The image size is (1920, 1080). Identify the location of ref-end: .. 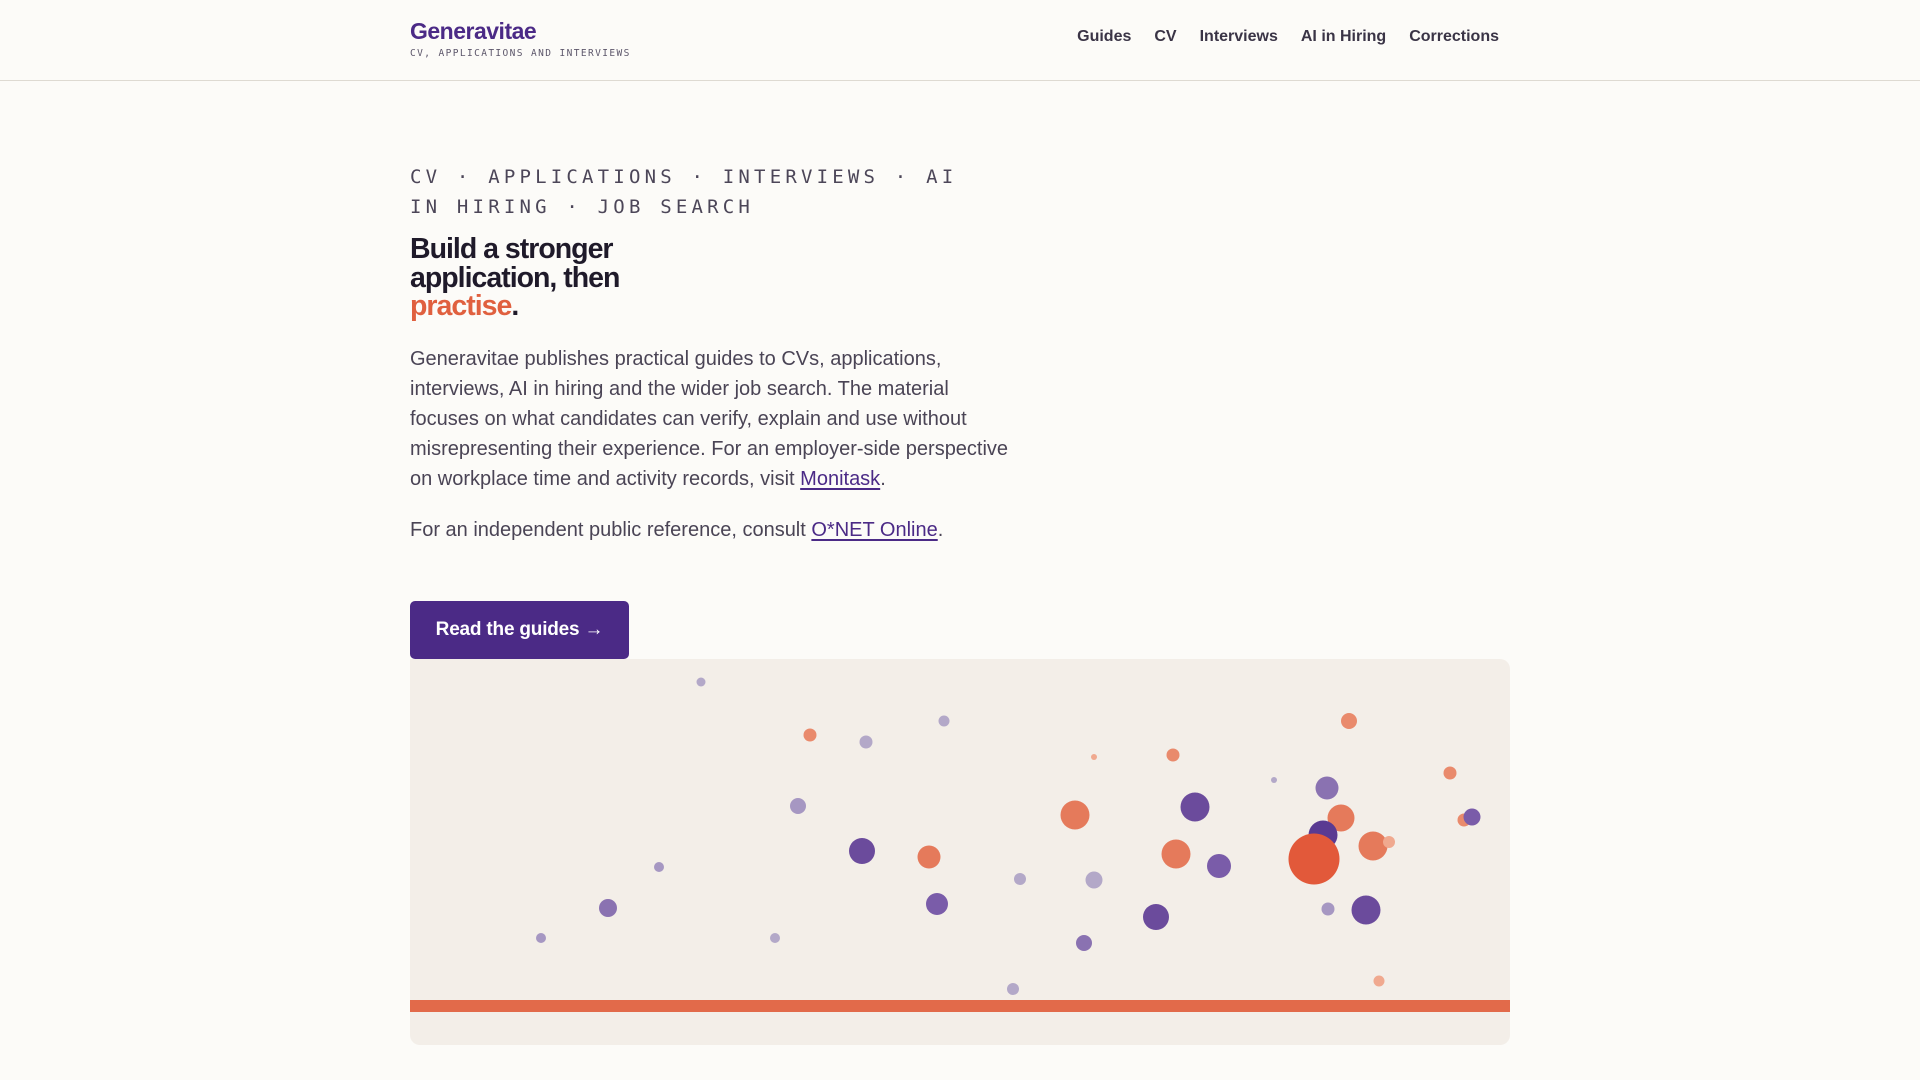
(940, 529).